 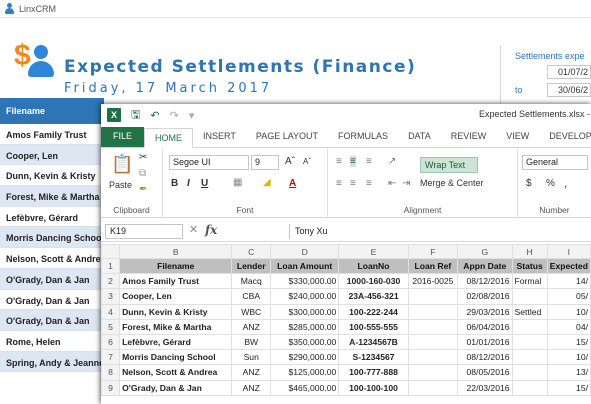 What do you see at coordinates (568, 372) in the screenshot?
I see `cell: 13/` at bounding box center [568, 372].